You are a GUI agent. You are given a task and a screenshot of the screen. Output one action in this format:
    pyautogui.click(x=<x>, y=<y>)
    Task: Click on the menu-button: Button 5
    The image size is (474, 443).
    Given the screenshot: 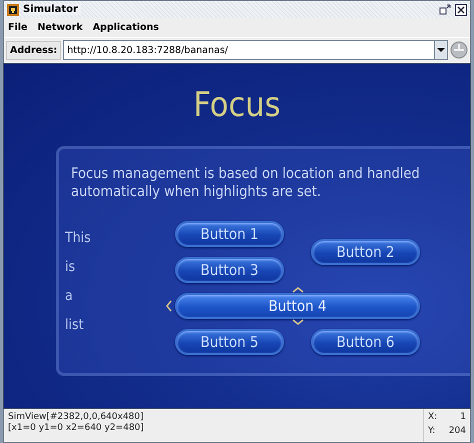 What is the action you would take?
    pyautogui.click(x=229, y=342)
    